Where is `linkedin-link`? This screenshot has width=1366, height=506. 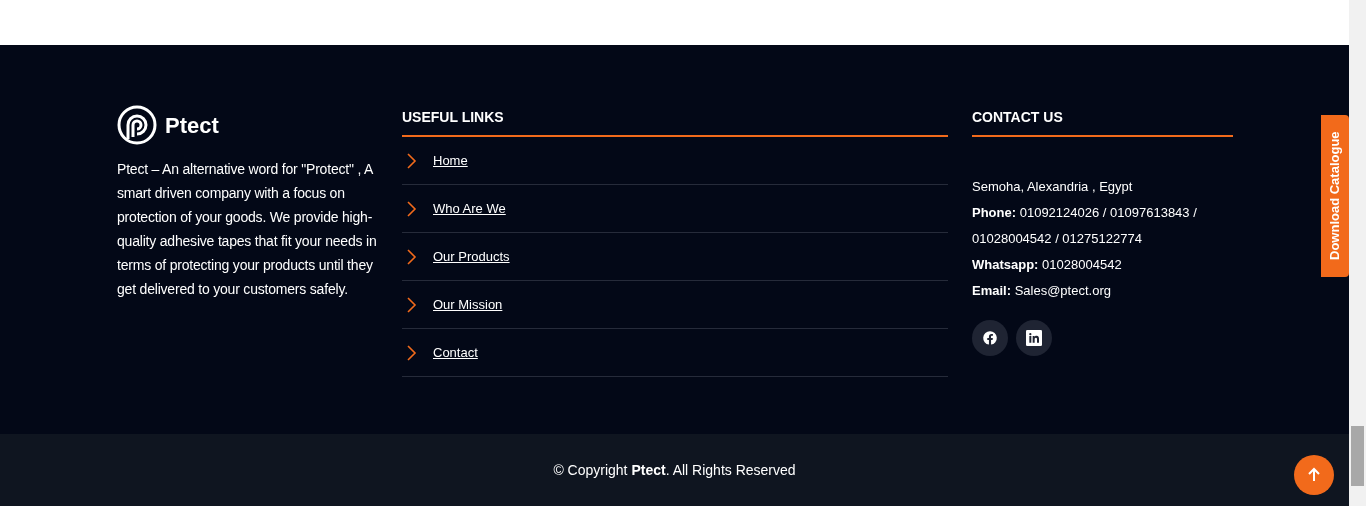 linkedin-link is located at coordinates (1034, 338).